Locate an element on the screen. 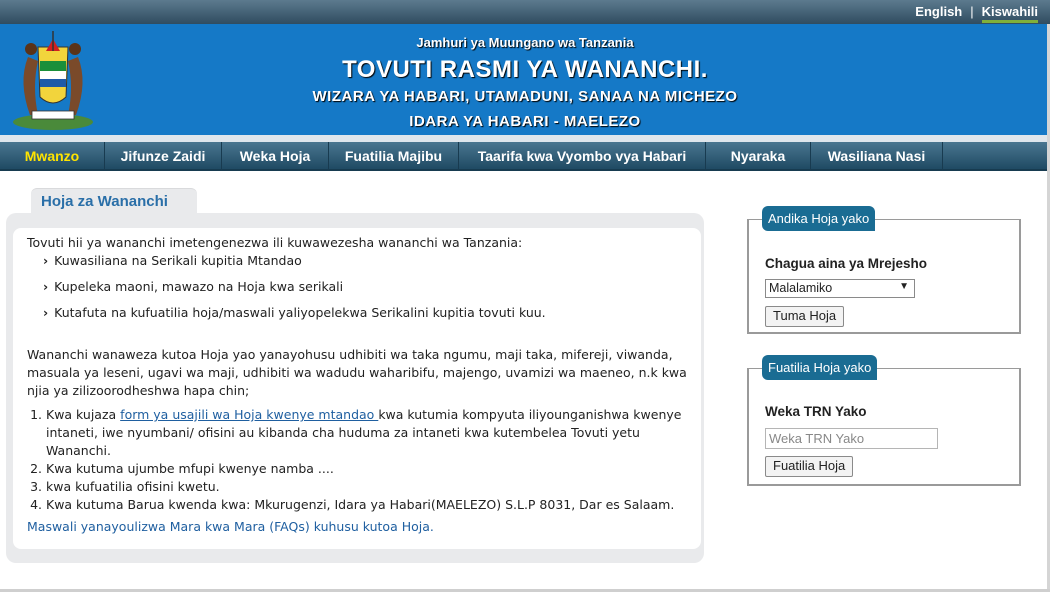 The height and width of the screenshot is (592, 1050). site-title: TOVUTI RASMI YA WANANCHI. is located at coordinates (525, 69).